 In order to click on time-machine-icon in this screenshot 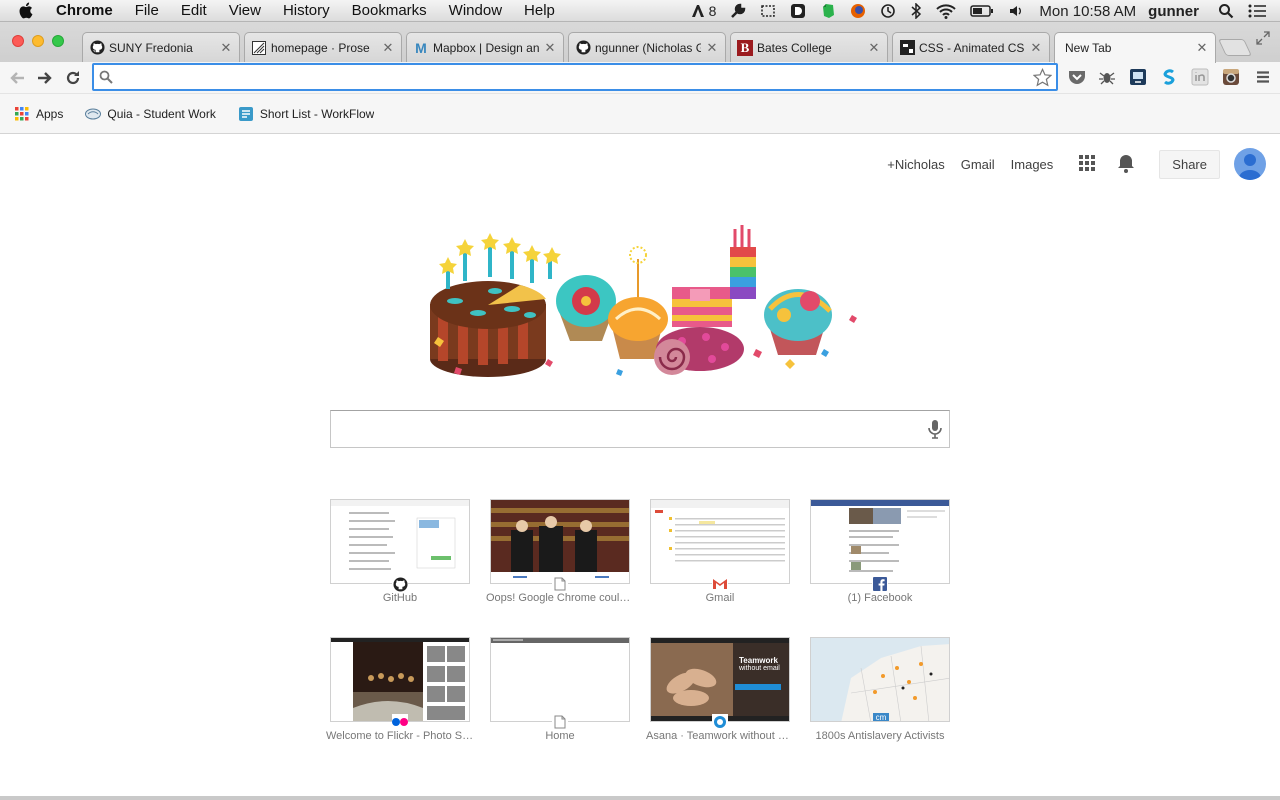, I will do `click(888, 11)`.